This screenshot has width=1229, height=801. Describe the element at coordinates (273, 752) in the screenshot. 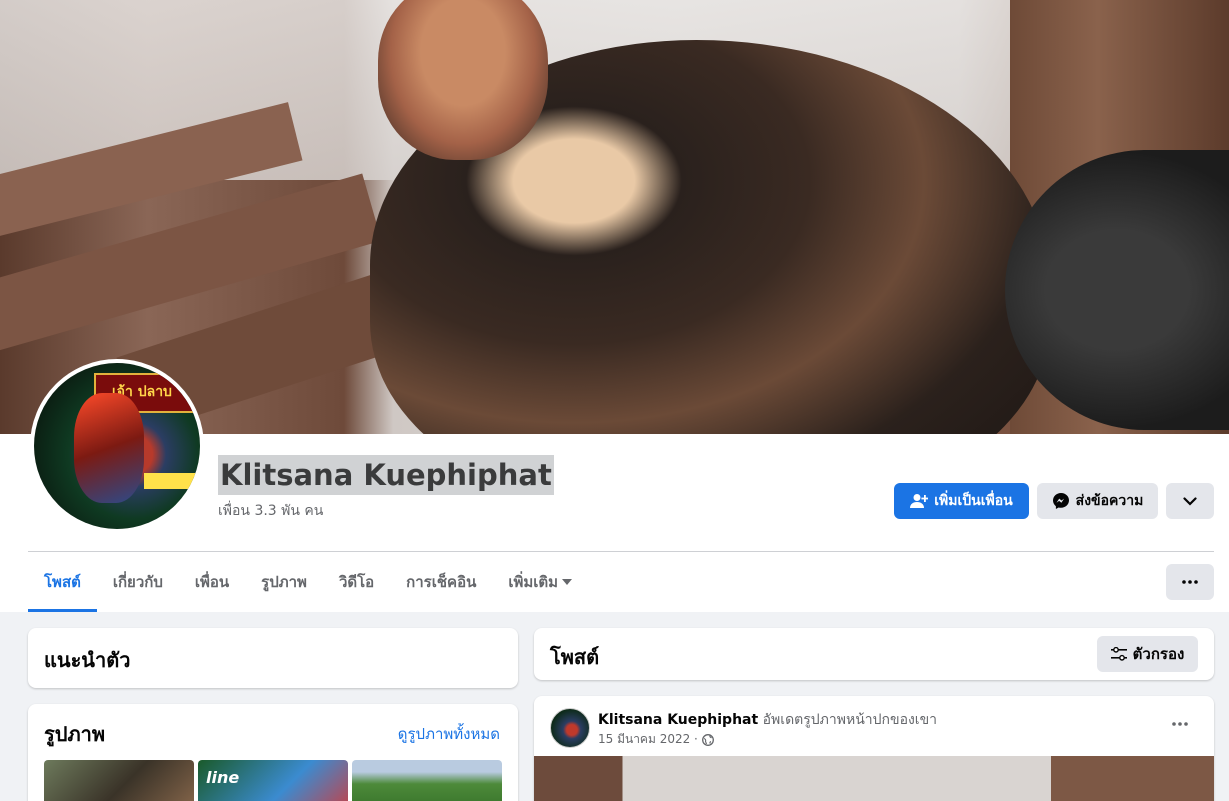

I see `photos-card: รูปภาพ ดูรูปภาพทั้งหมด line` at that location.